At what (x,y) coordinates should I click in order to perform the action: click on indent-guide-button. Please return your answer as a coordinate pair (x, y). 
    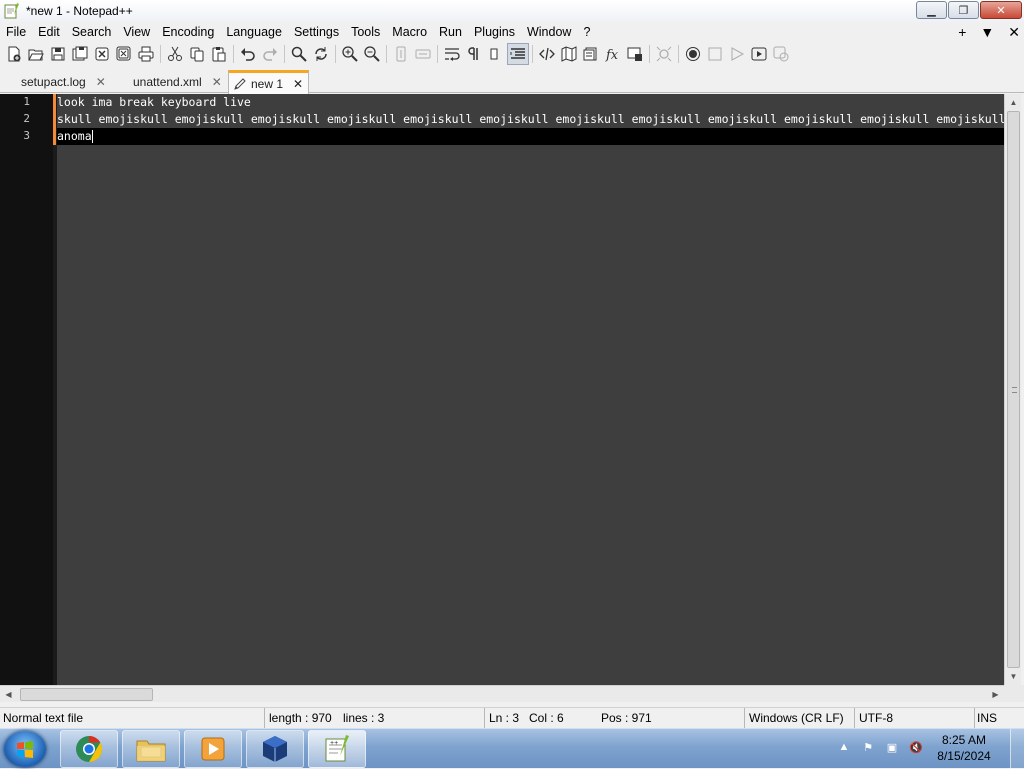
    Looking at the image, I should click on (496, 54).